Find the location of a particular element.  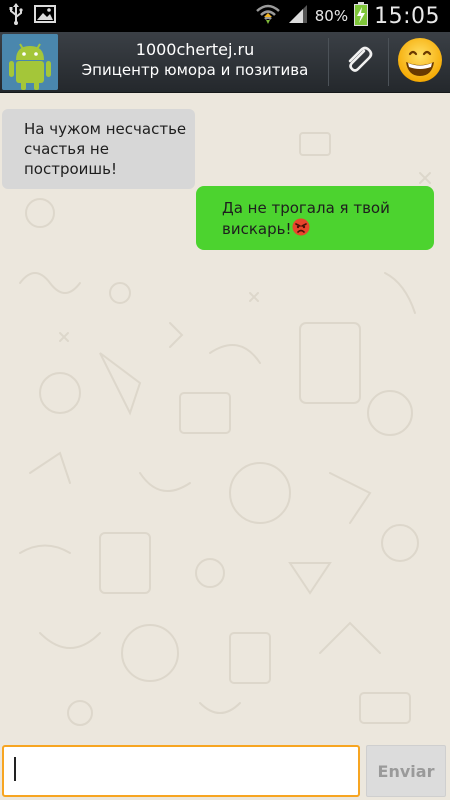

signal-icon is located at coordinates (298, 16).